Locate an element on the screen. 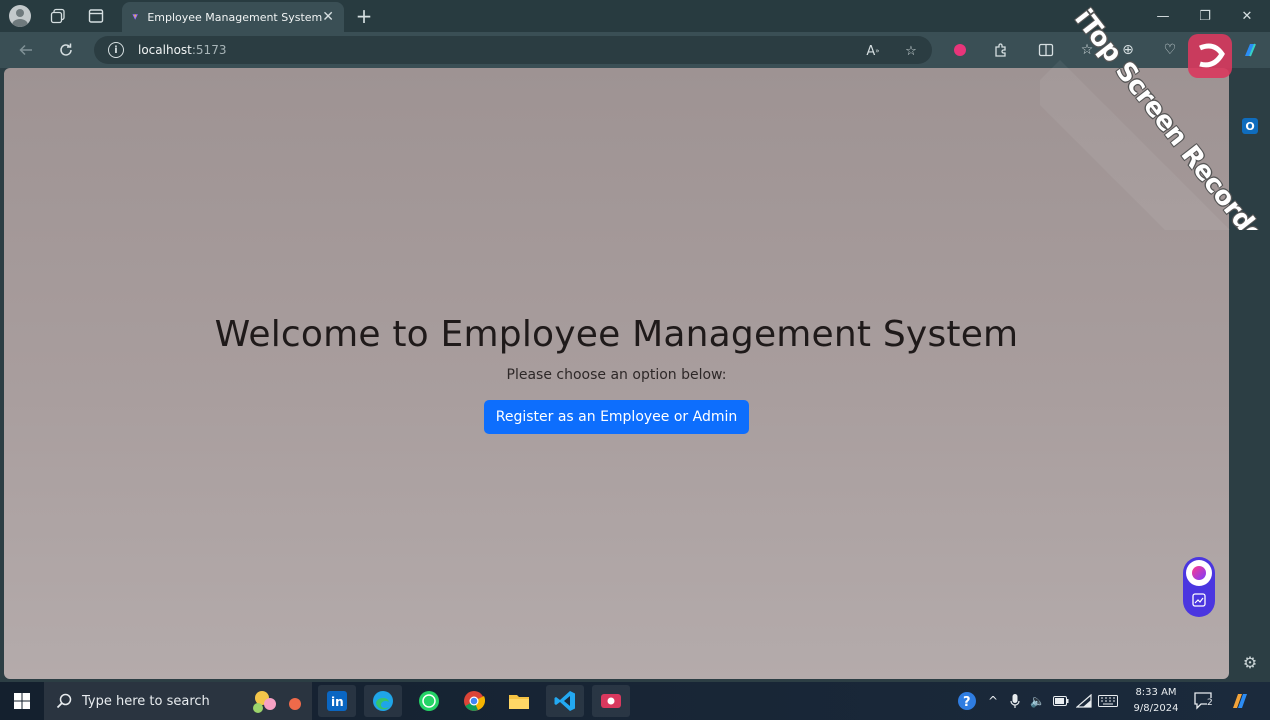 This screenshot has width=1270, height=720. collections-icon: ⊕ is located at coordinates (1128, 50).